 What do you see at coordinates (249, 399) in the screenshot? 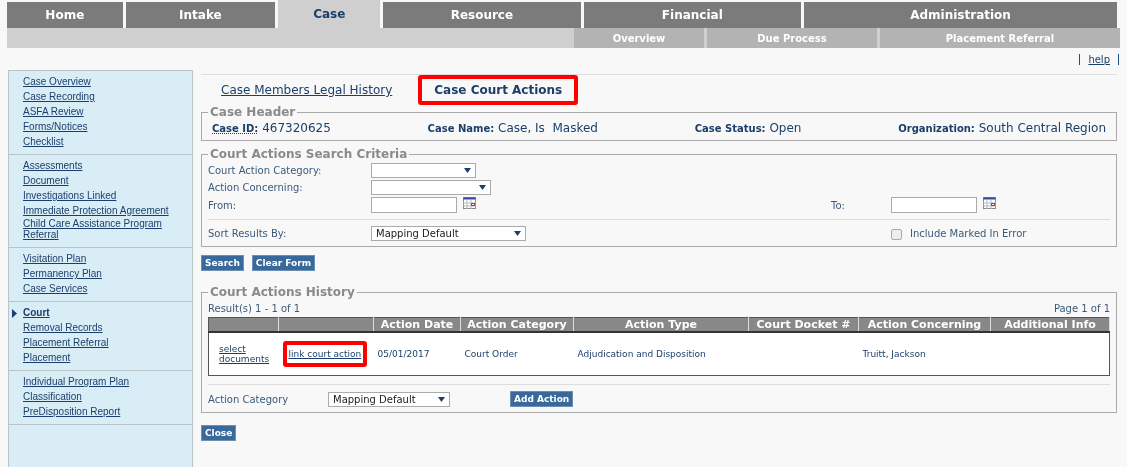
I see `field-label: Action Category` at bounding box center [249, 399].